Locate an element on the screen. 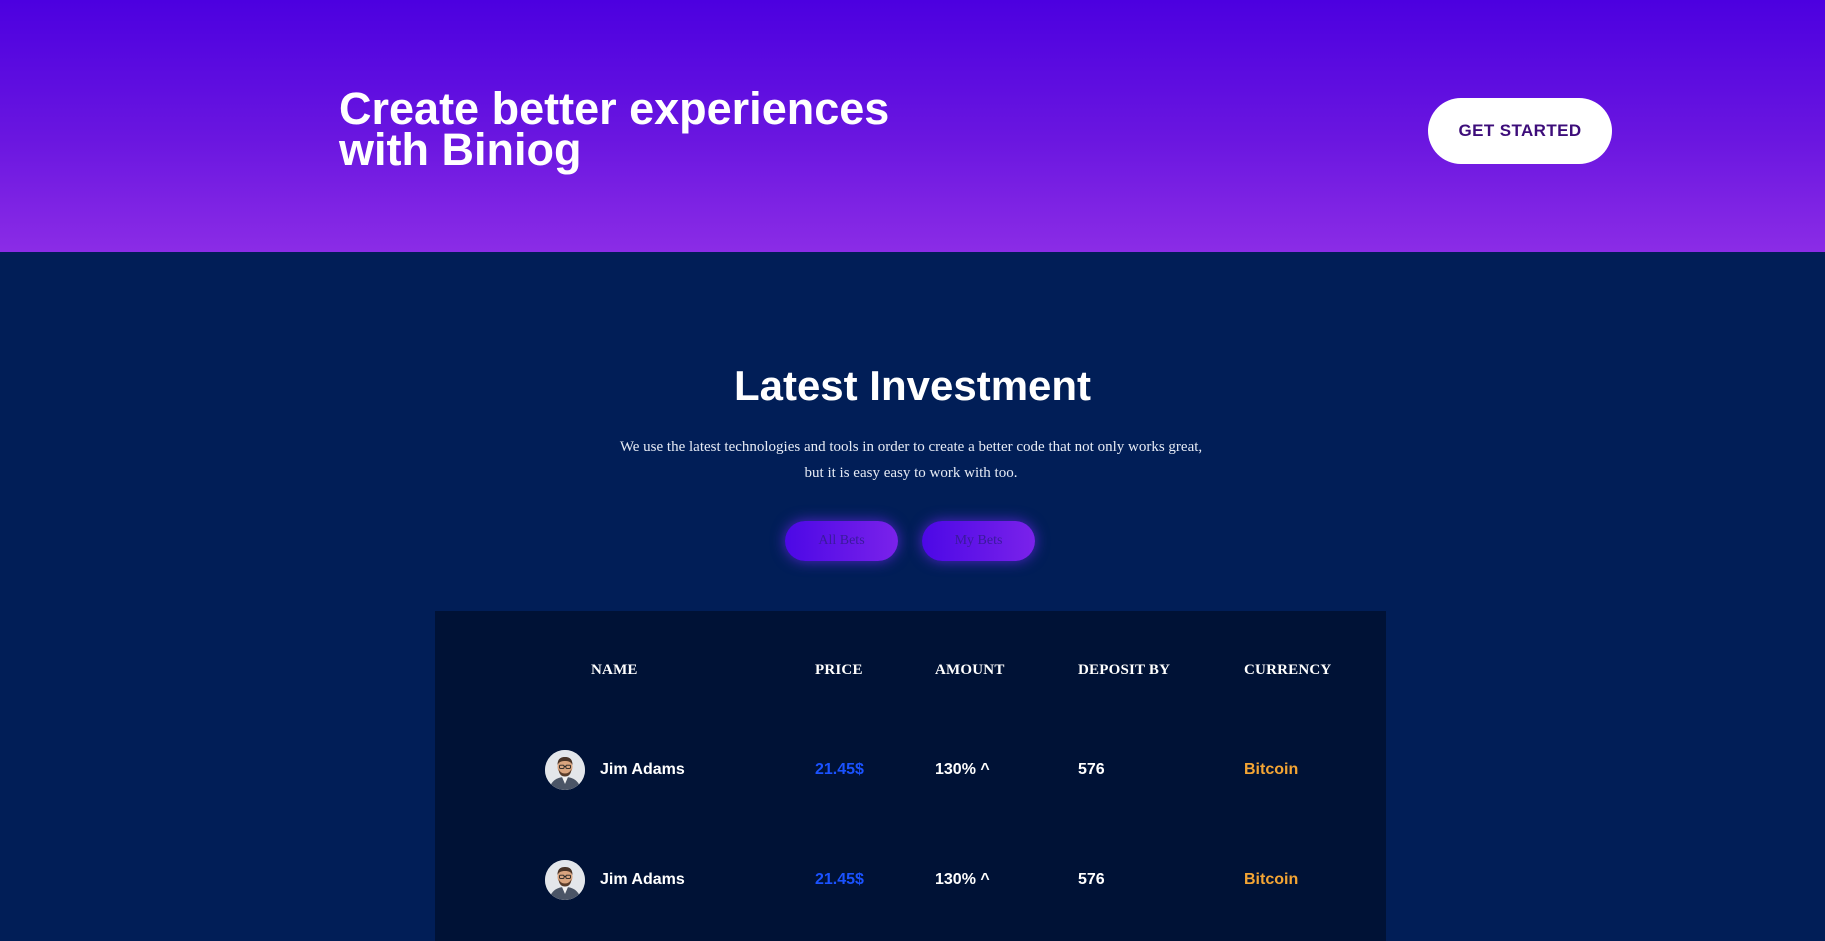 The image size is (1825, 941). tab-my-bets: My Bets is located at coordinates (978, 541).